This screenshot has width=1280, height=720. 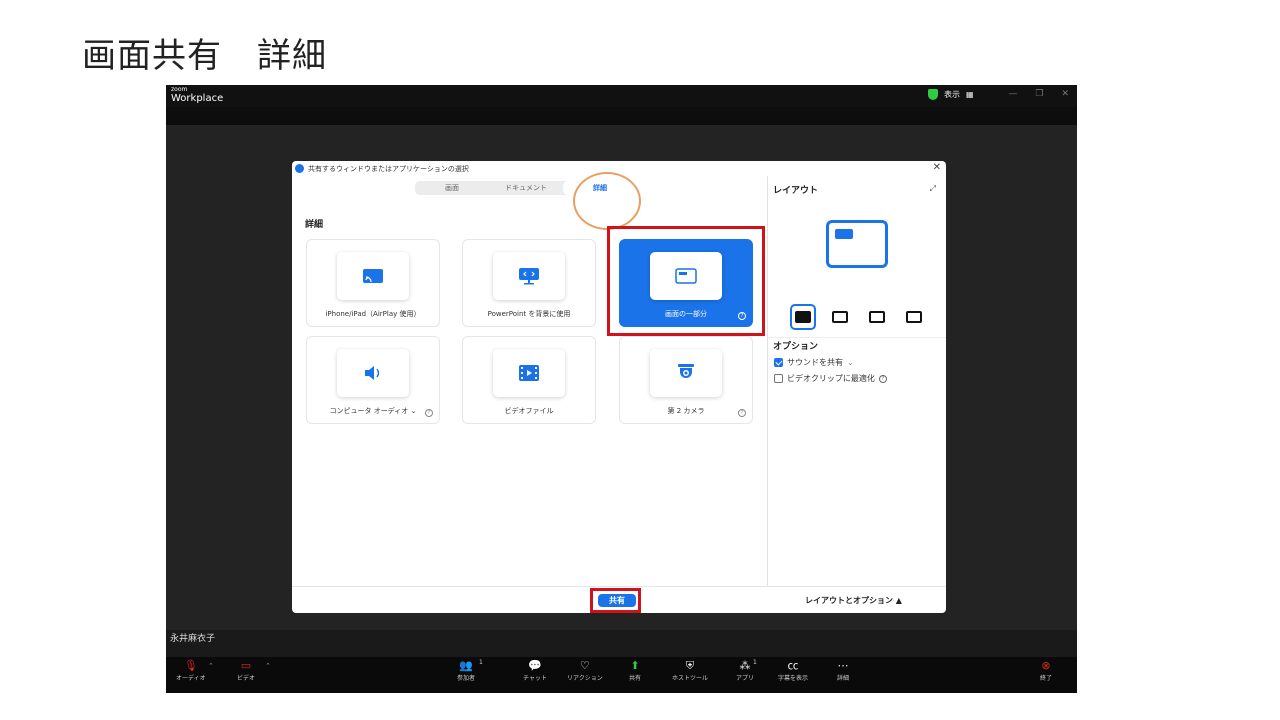 I want to click on dialog-title: 共有するウィンドウまたはアプリケーションの選択, so click(x=388, y=168).